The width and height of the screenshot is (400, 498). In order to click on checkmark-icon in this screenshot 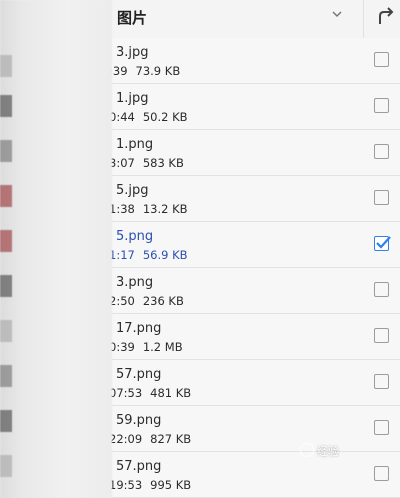, I will do `click(383, 242)`.